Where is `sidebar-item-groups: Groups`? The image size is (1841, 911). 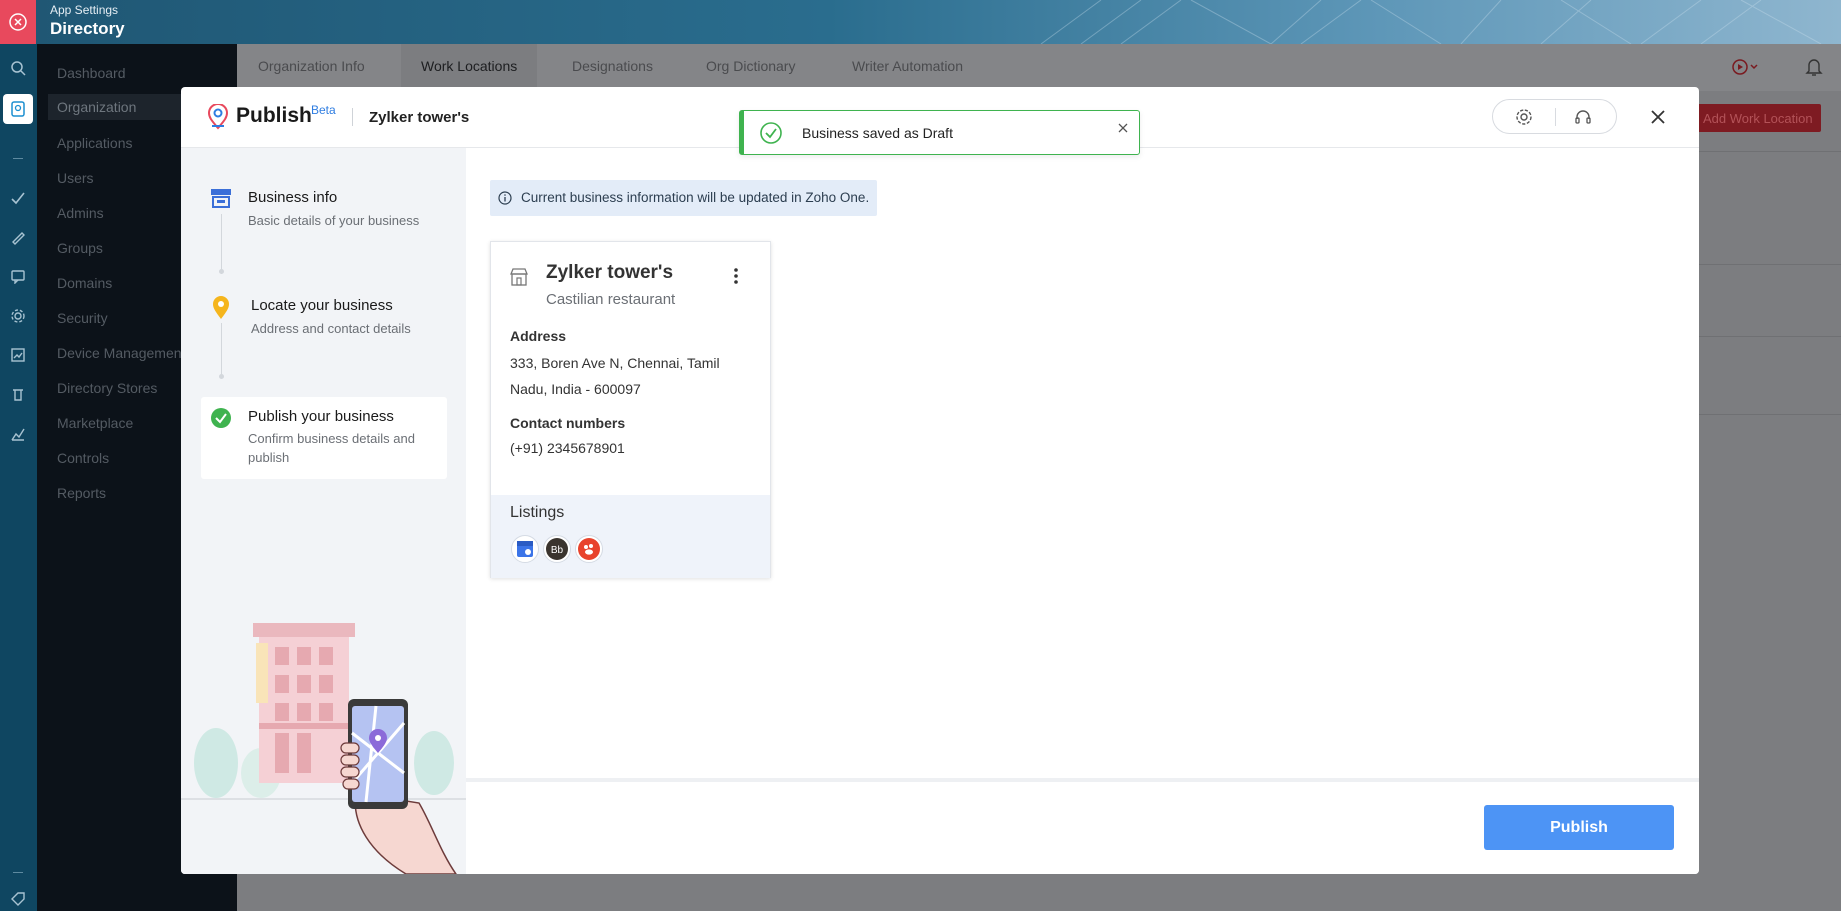 sidebar-item-groups: Groups is located at coordinates (80, 248).